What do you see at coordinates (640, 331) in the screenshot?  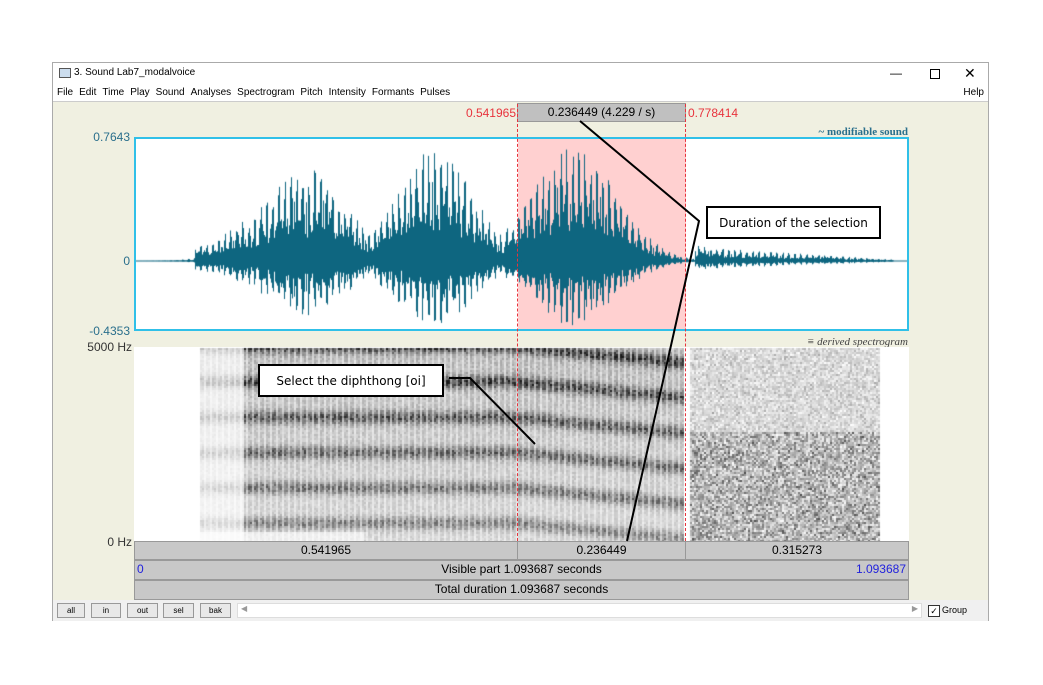 I see `duration-pointer-line` at bounding box center [640, 331].